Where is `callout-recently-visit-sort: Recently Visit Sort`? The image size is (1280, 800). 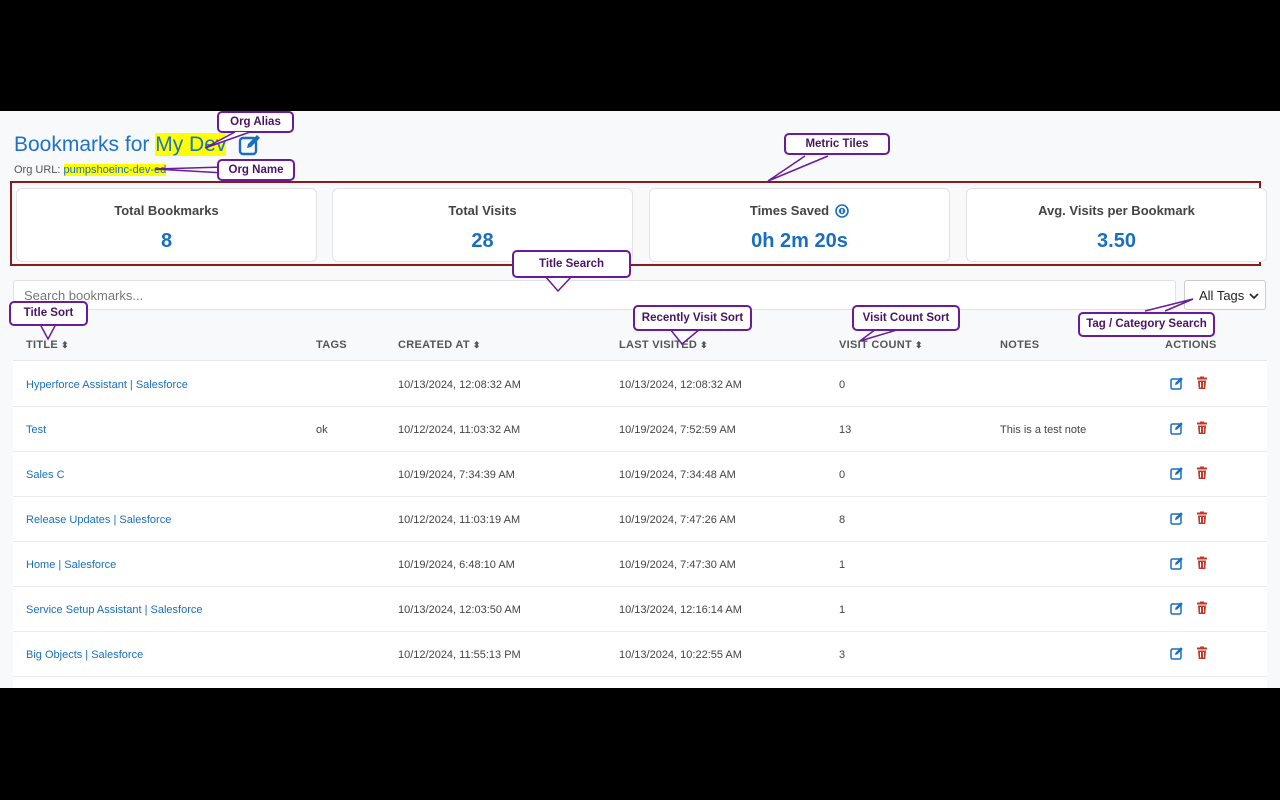 callout-recently-visit-sort: Recently Visit Sort is located at coordinates (692, 318).